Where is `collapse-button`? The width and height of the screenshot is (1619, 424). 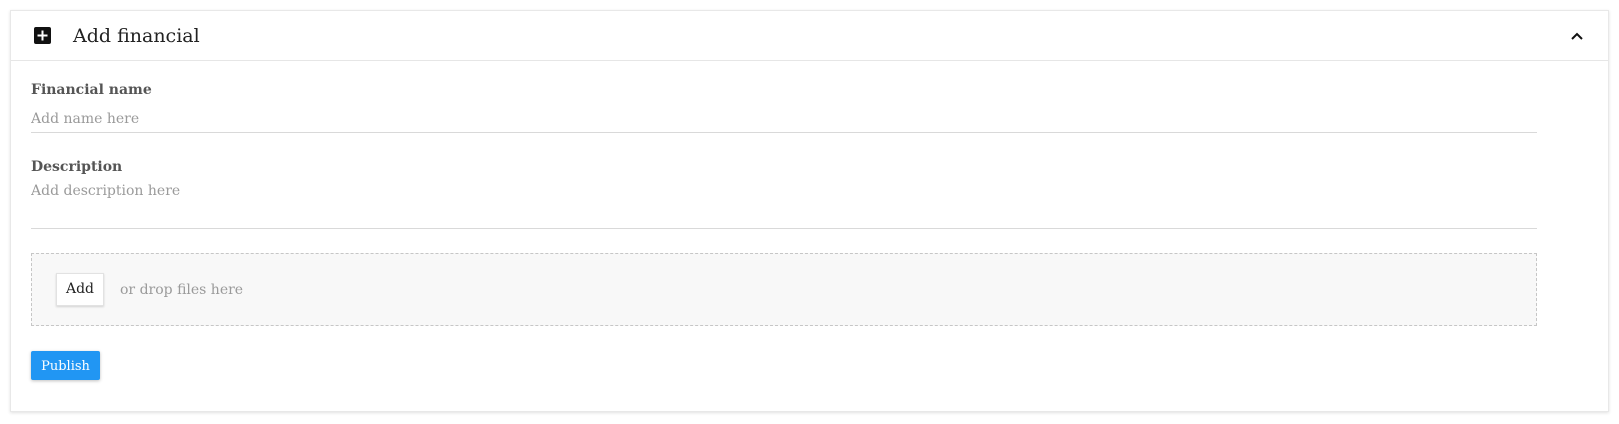
collapse-button is located at coordinates (1577, 36).